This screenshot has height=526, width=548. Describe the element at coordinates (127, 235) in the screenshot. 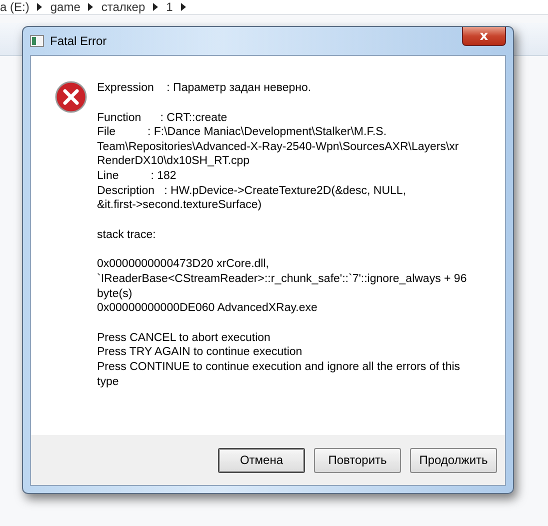

I see `message-line: stack trace:` at that location.